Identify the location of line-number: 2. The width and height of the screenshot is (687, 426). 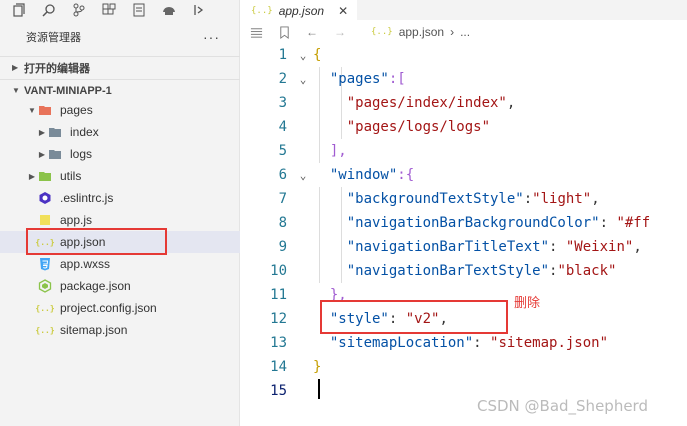
(282, 79).